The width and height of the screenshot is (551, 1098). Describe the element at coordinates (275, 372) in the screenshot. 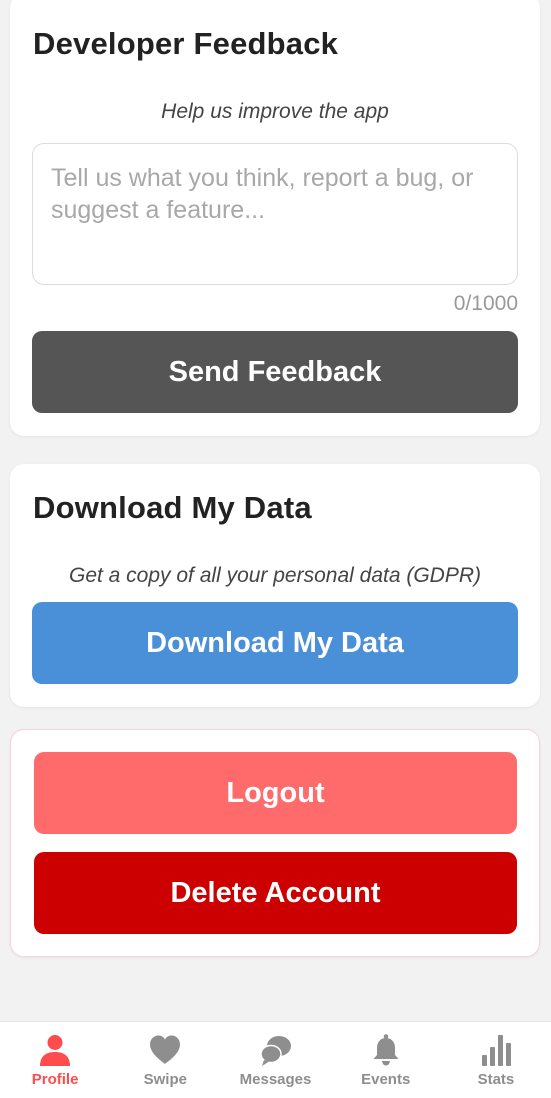

I see `send-feedback-button: Send Feedback` at that location.